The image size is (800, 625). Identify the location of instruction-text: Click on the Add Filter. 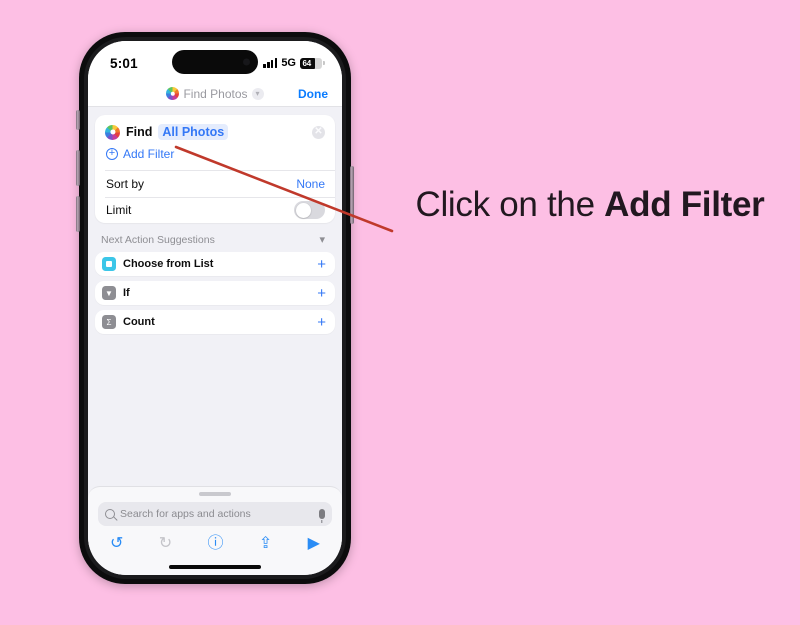
(590, 205).